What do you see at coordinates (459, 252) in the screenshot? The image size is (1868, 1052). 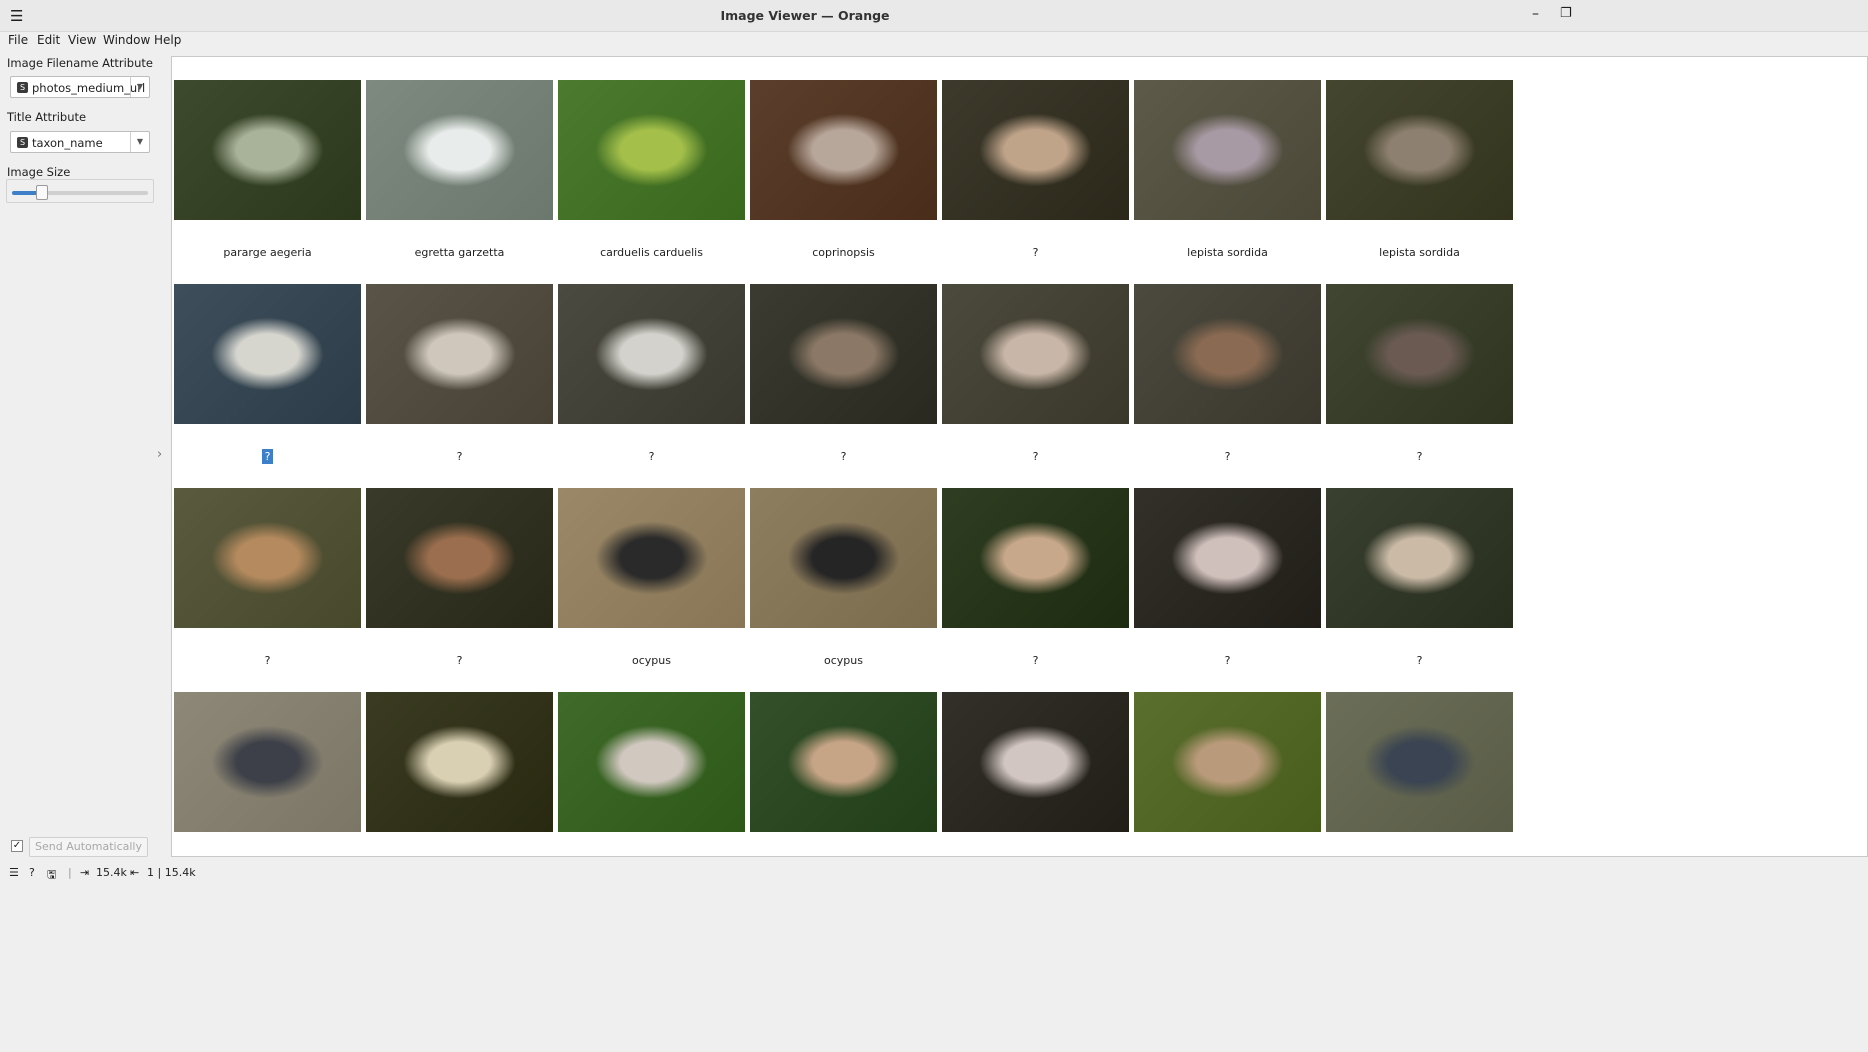 I see `image-caption: egretta garzetta` at bounding box center [459, 252].